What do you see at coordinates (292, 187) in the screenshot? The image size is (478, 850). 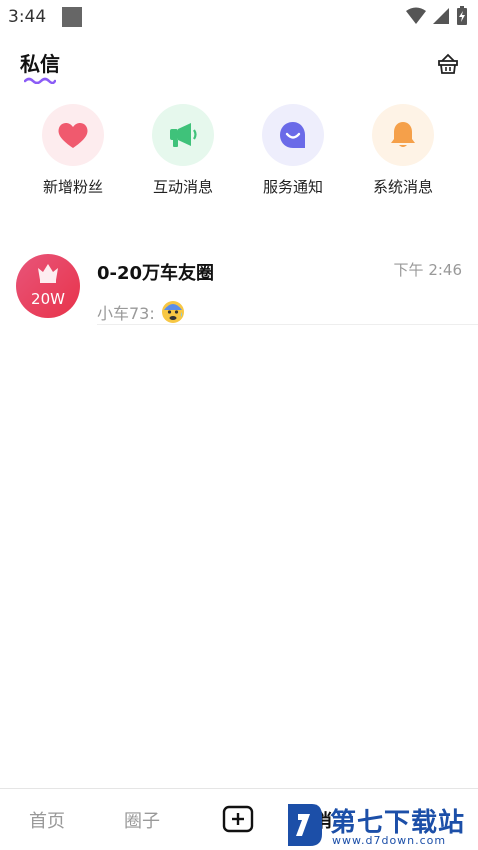 I see `quick-label: 服务通知` at bounding box center [292, 187].